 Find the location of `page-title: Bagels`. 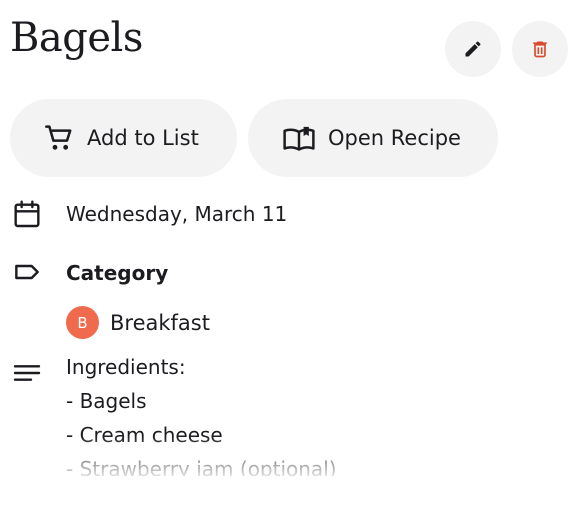

page-title: Bagels is located at coordinates (76, 38).